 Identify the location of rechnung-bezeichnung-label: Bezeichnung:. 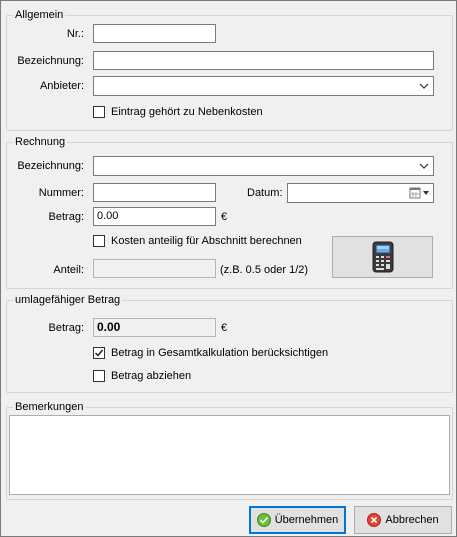
(50, 166).